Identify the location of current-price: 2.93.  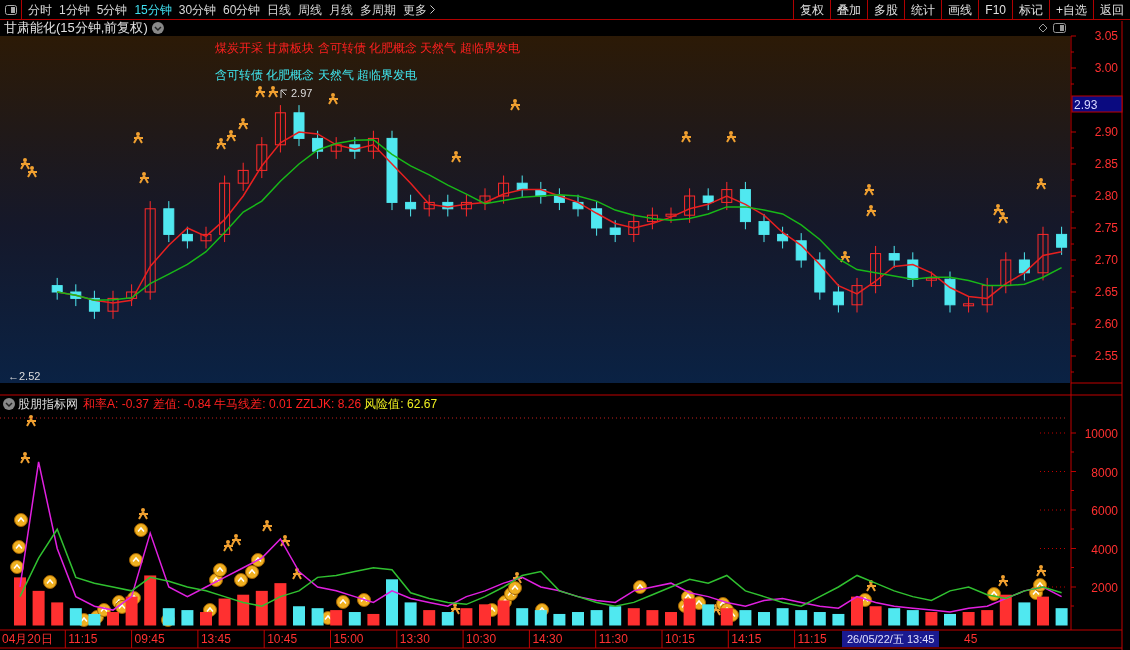
(1086, 105).